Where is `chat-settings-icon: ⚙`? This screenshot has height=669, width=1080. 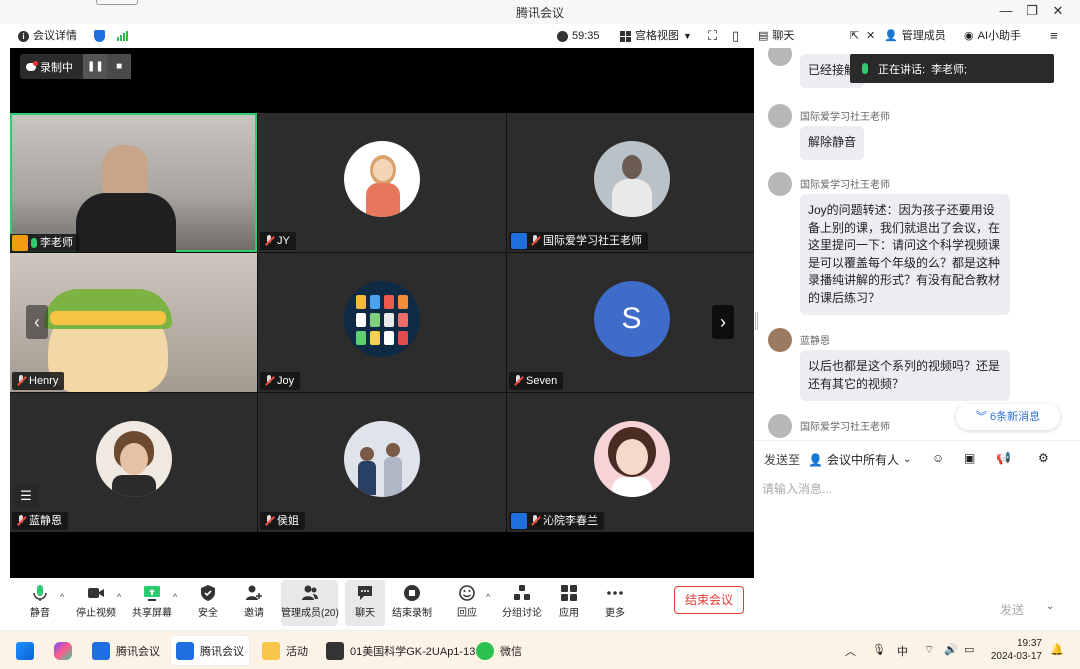
chat-settings-icon: ⚙ is located at coordinates (1046, 459).